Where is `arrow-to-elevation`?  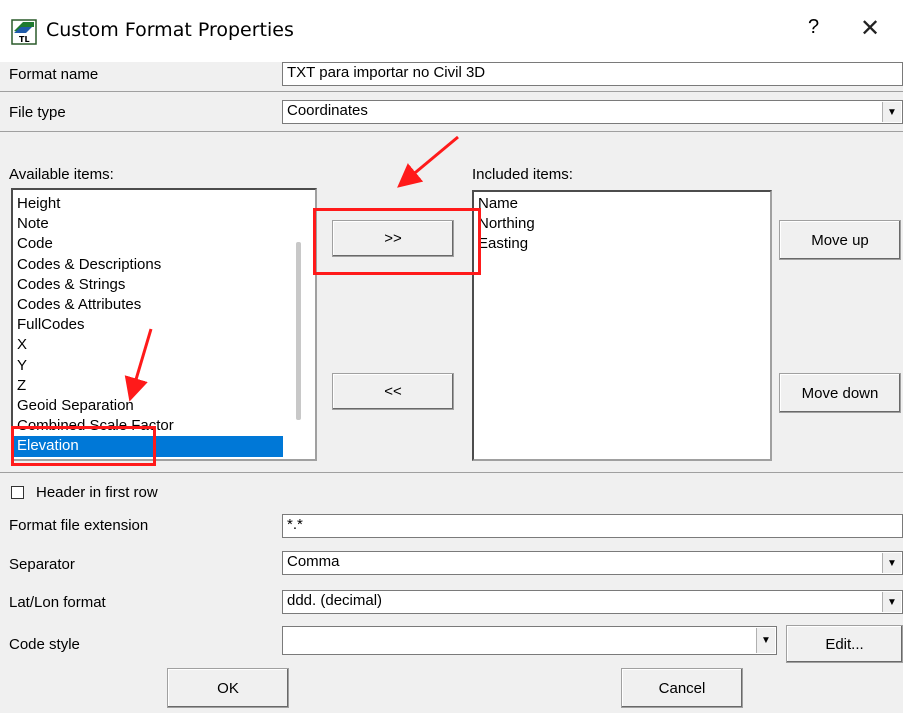 arrow-to-elevation is located at coordinates (138, 365).